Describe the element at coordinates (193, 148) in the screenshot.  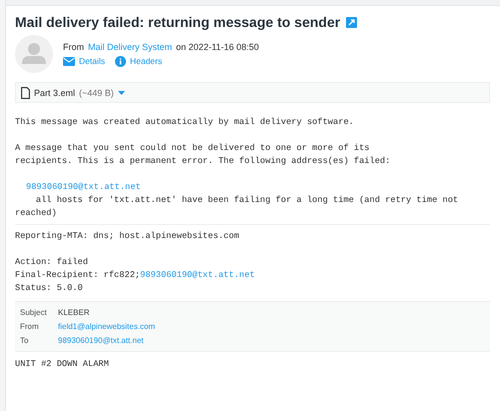
I see `body-text: A message that you sent could not be delivered to one or more of its` at that location.